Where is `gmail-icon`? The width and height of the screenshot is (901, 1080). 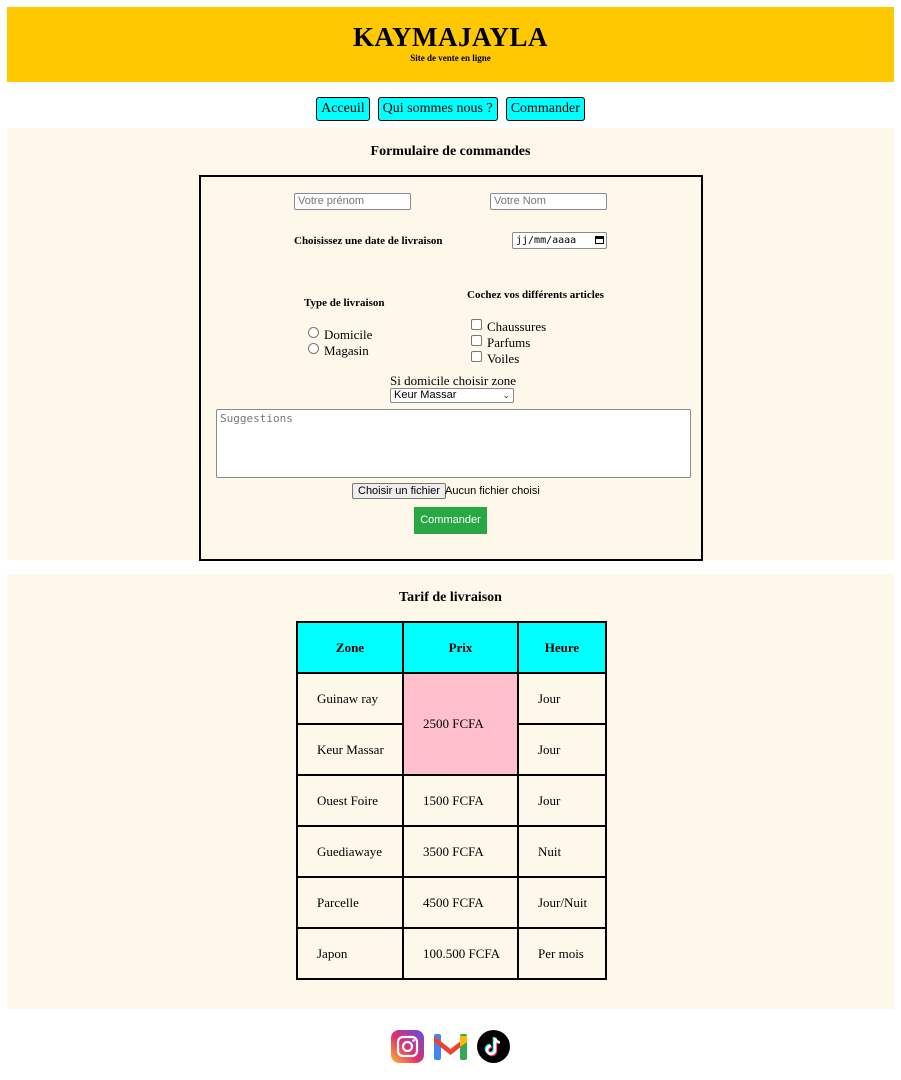 gmail-icon is located at coordinates (450, 1046).